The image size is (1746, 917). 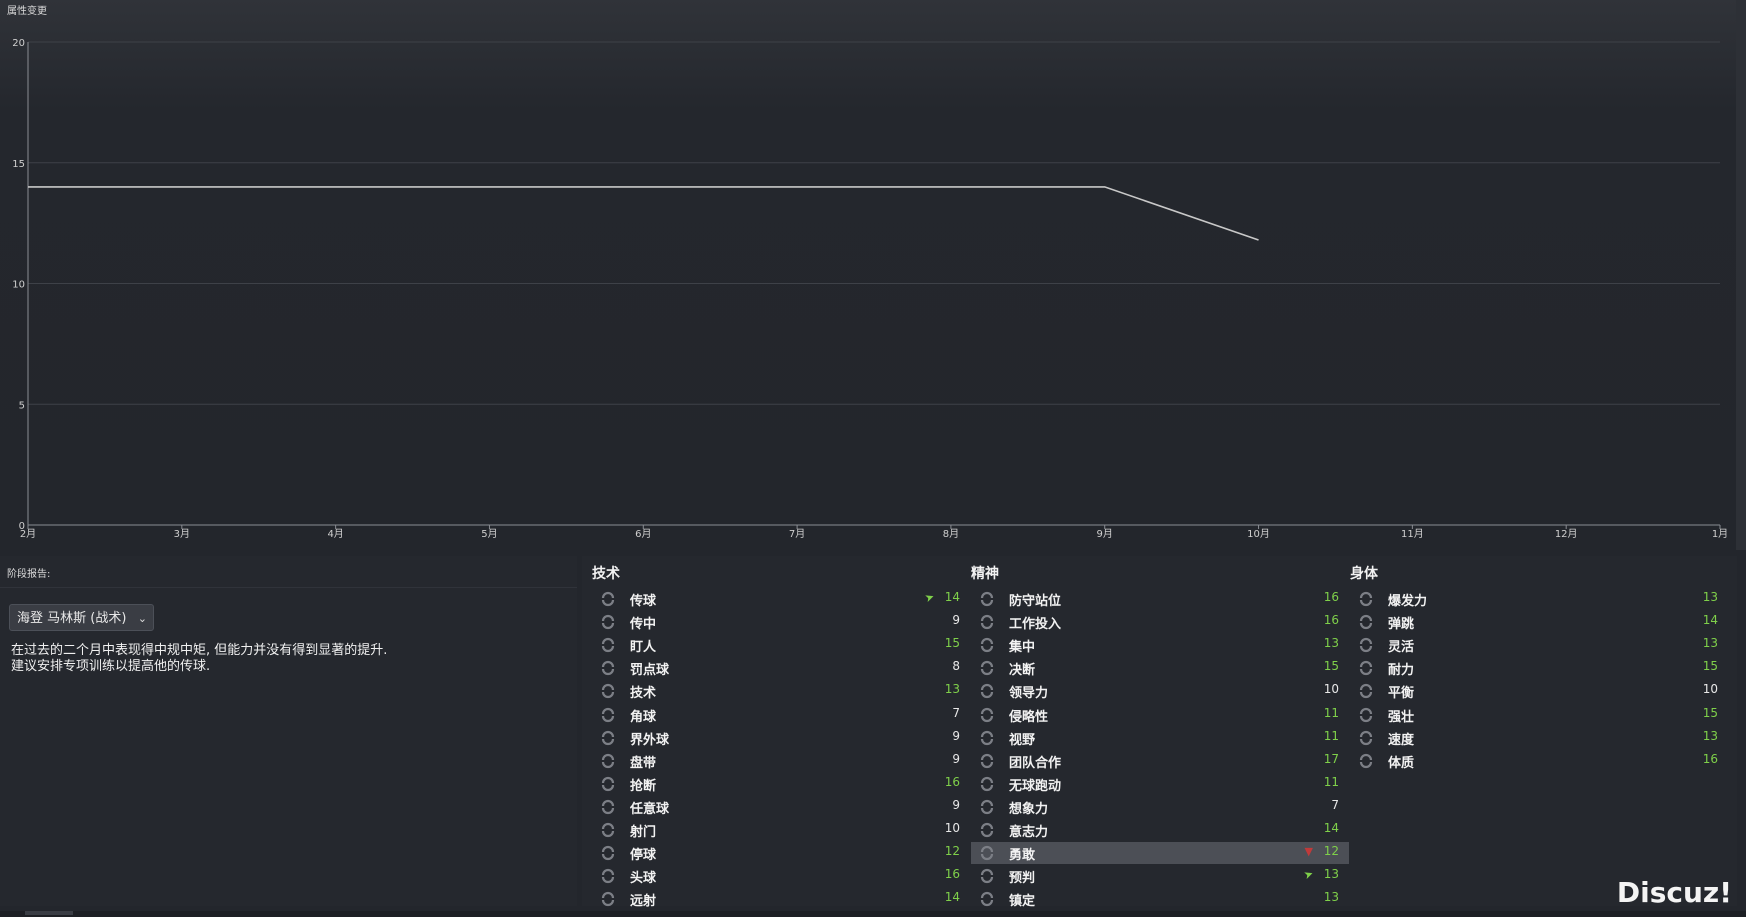 I want to click on attribute-row: 团队合作 17, so click(x=1160, y=761).